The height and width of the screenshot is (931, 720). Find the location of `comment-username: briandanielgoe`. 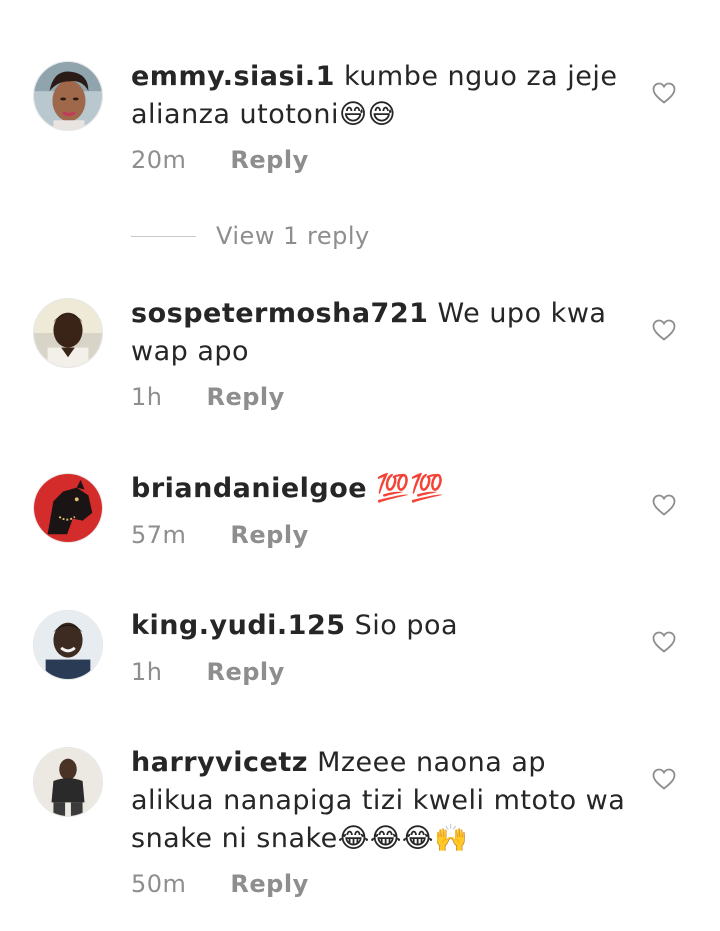

comment-username: briandanielgoe is located at coordinates (249, 488).